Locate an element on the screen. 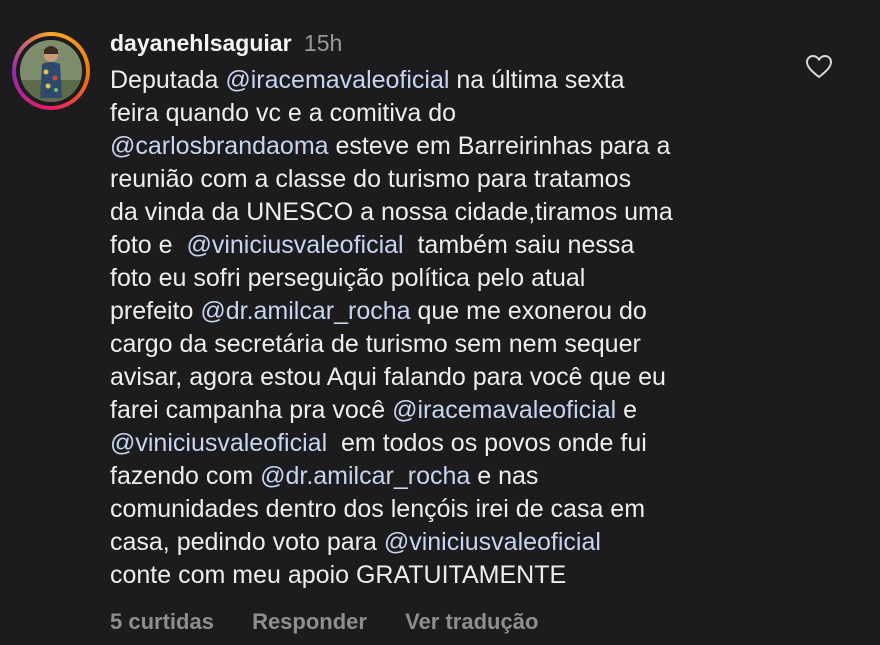 The image size is (880, 645). comment-text-segment: feira quando vc e a comitiva do is located at coordinates (283, 113).